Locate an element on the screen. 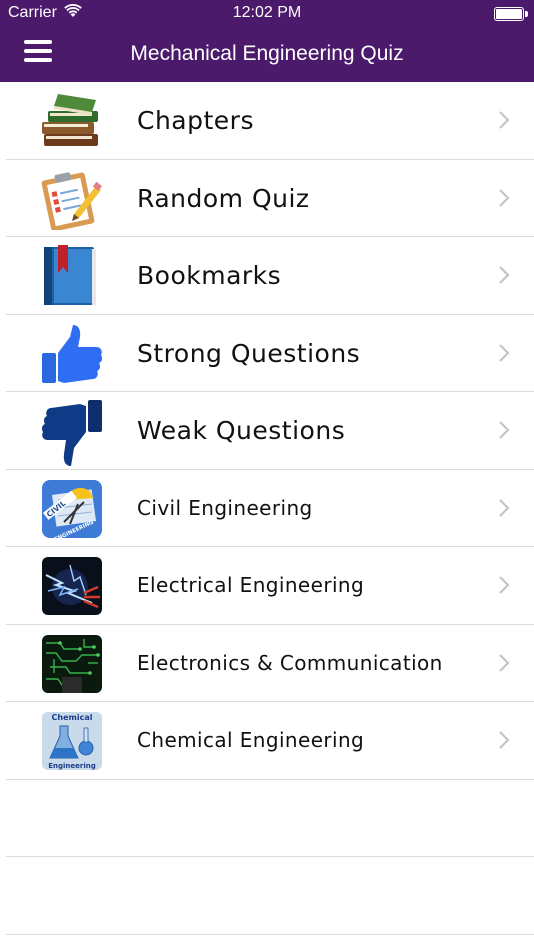 Image resolution: width=534 pixels, height=950 pixels. list-item-label: Chemical Engineering is located at coordinates (251, 740).